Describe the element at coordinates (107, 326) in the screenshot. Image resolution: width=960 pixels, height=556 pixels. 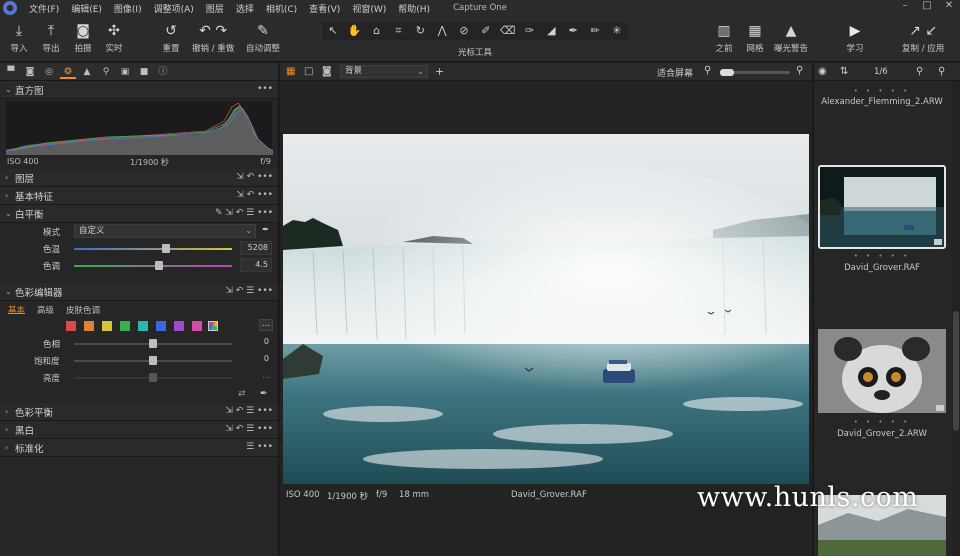
I see `swatch-yellow` at that location.